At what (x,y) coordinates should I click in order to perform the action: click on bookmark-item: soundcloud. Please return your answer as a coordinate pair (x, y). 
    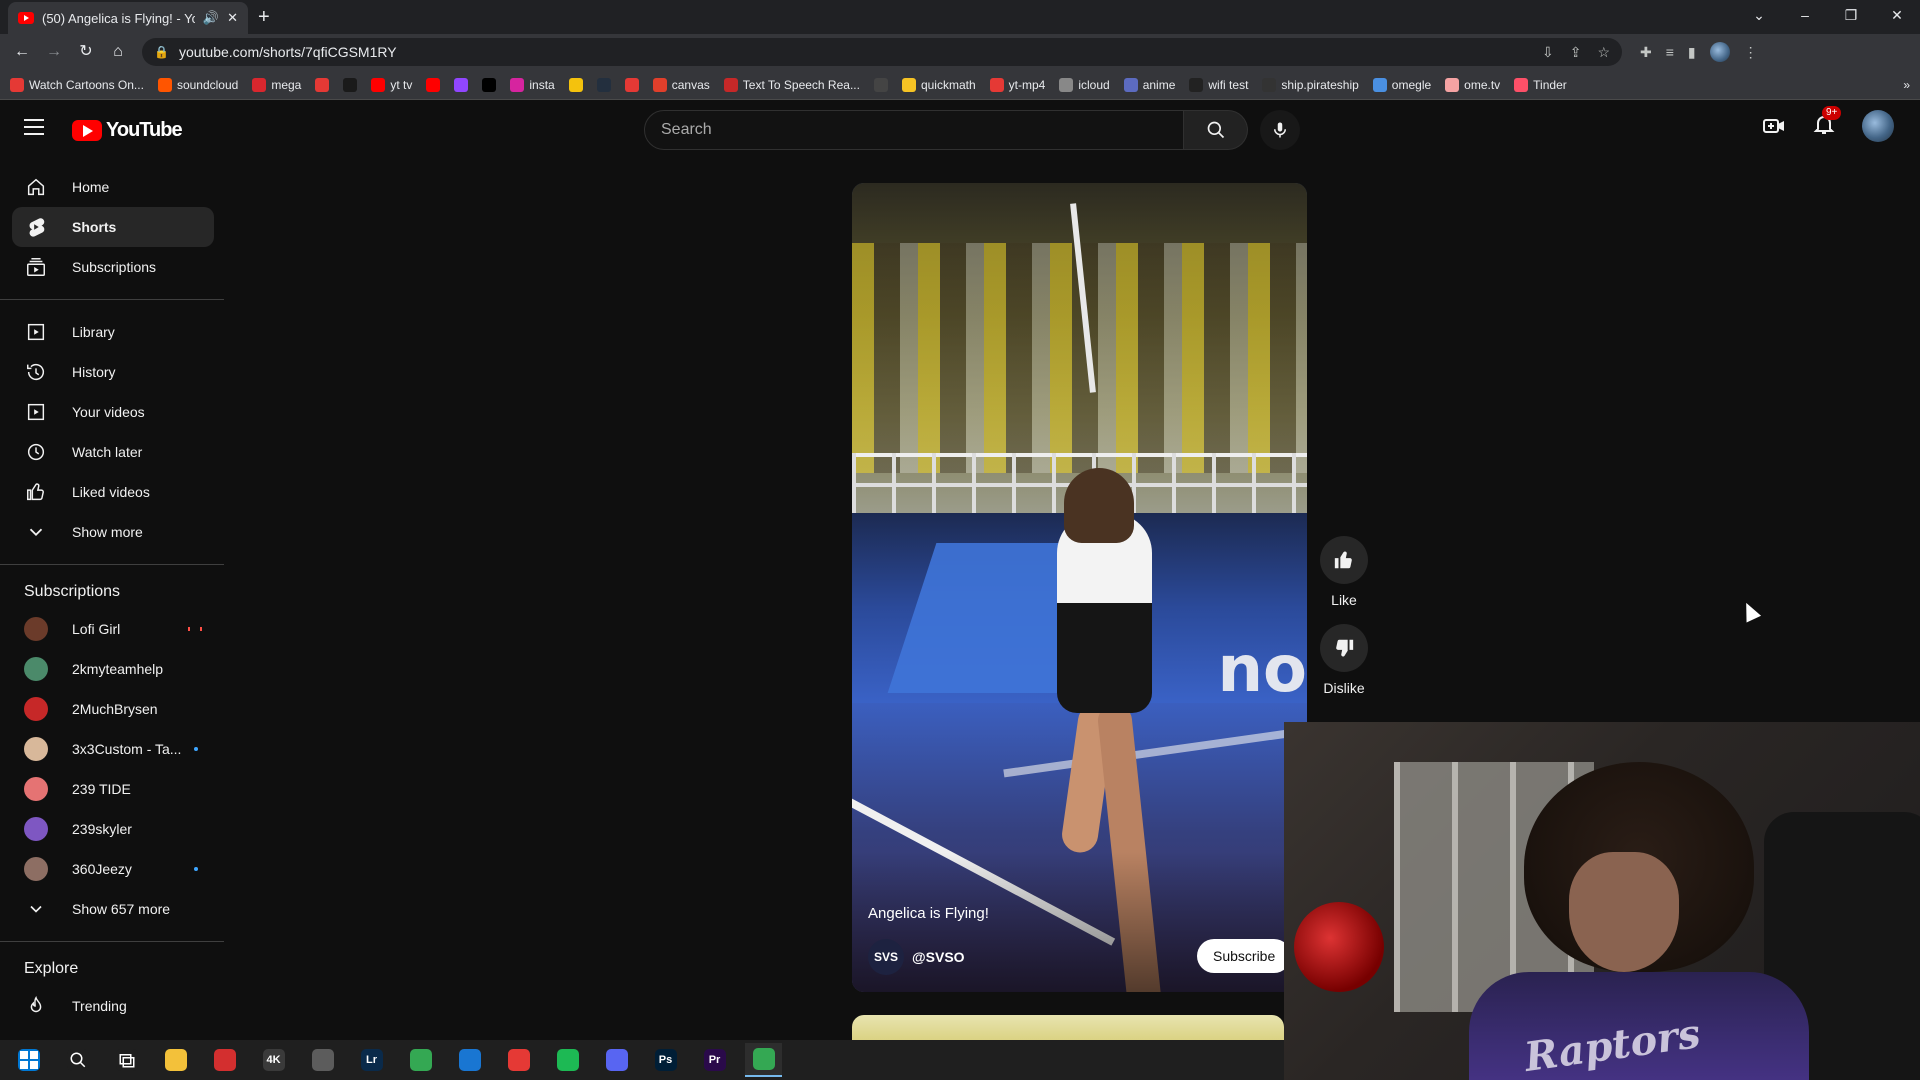
    Looking at the image, I should click on (197, 84).